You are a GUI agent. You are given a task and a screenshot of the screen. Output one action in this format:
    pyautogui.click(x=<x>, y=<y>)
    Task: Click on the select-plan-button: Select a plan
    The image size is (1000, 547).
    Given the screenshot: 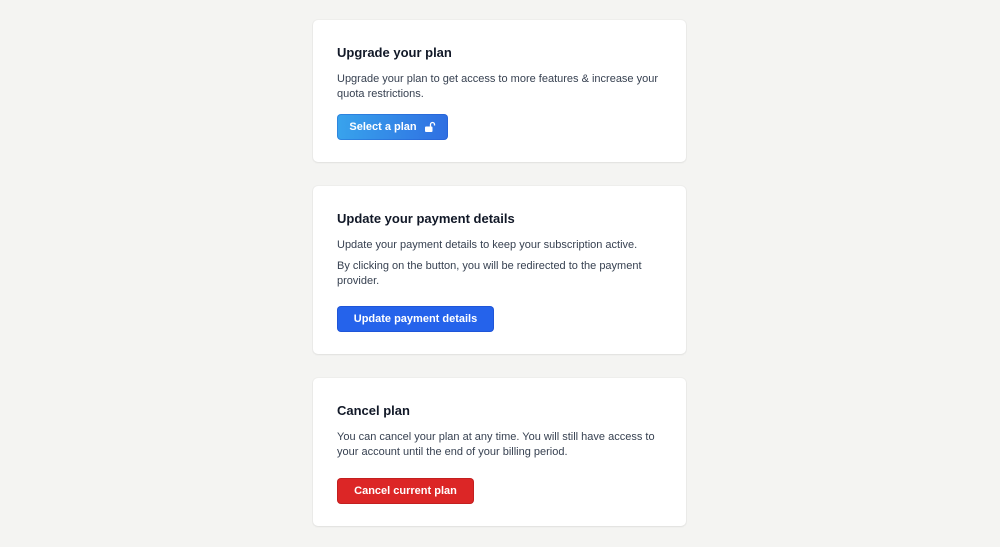 What is the action you would take?
    pyautogui.click(x=392, y=127)
    